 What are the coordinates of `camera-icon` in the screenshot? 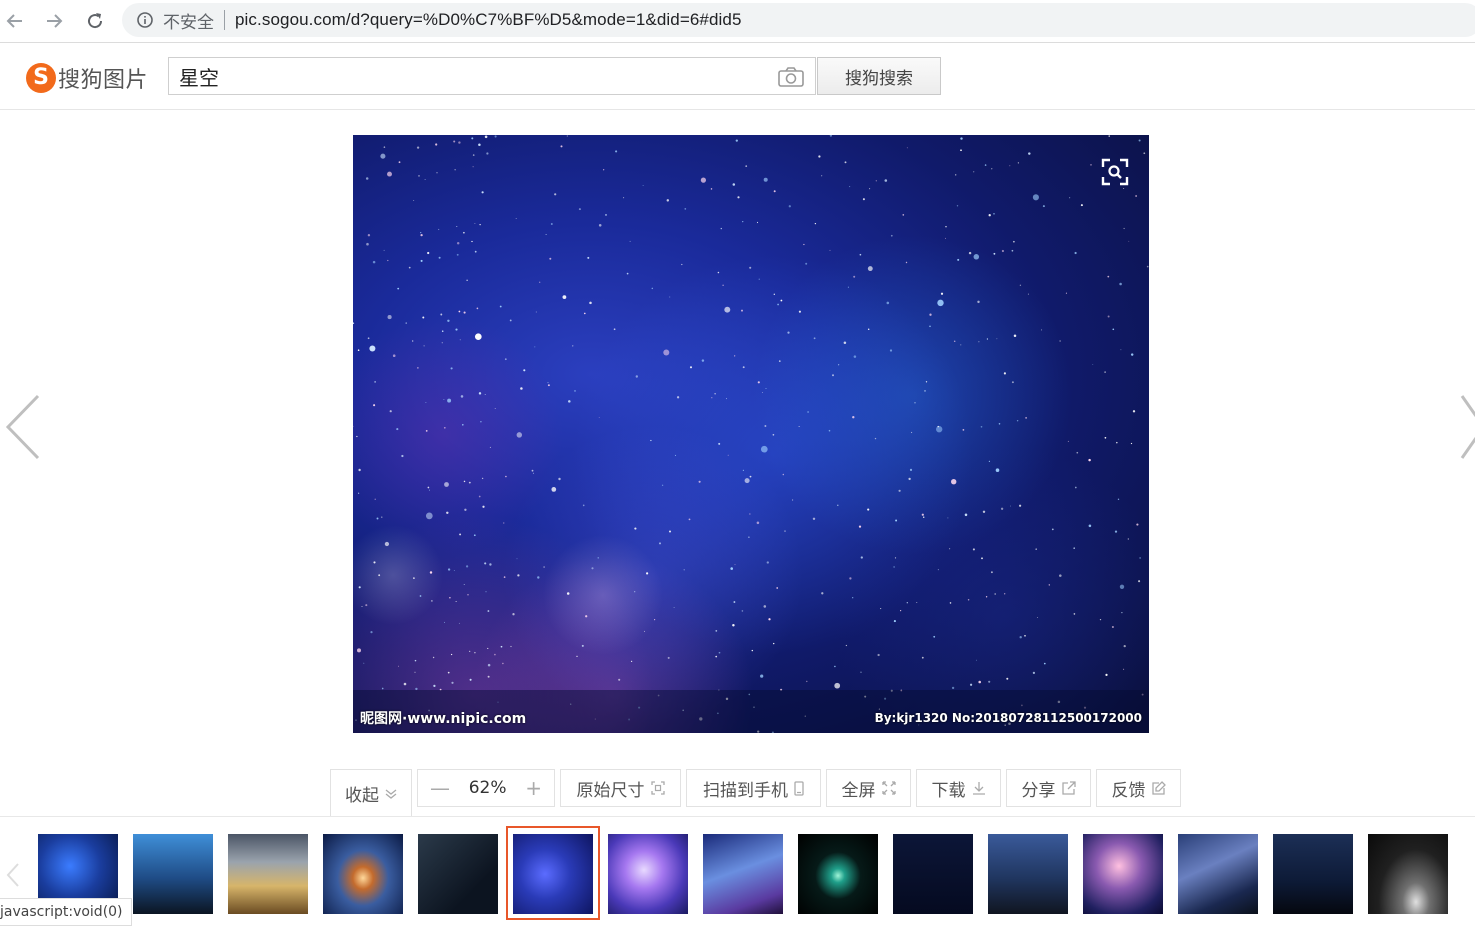 It's located at (791, 77).